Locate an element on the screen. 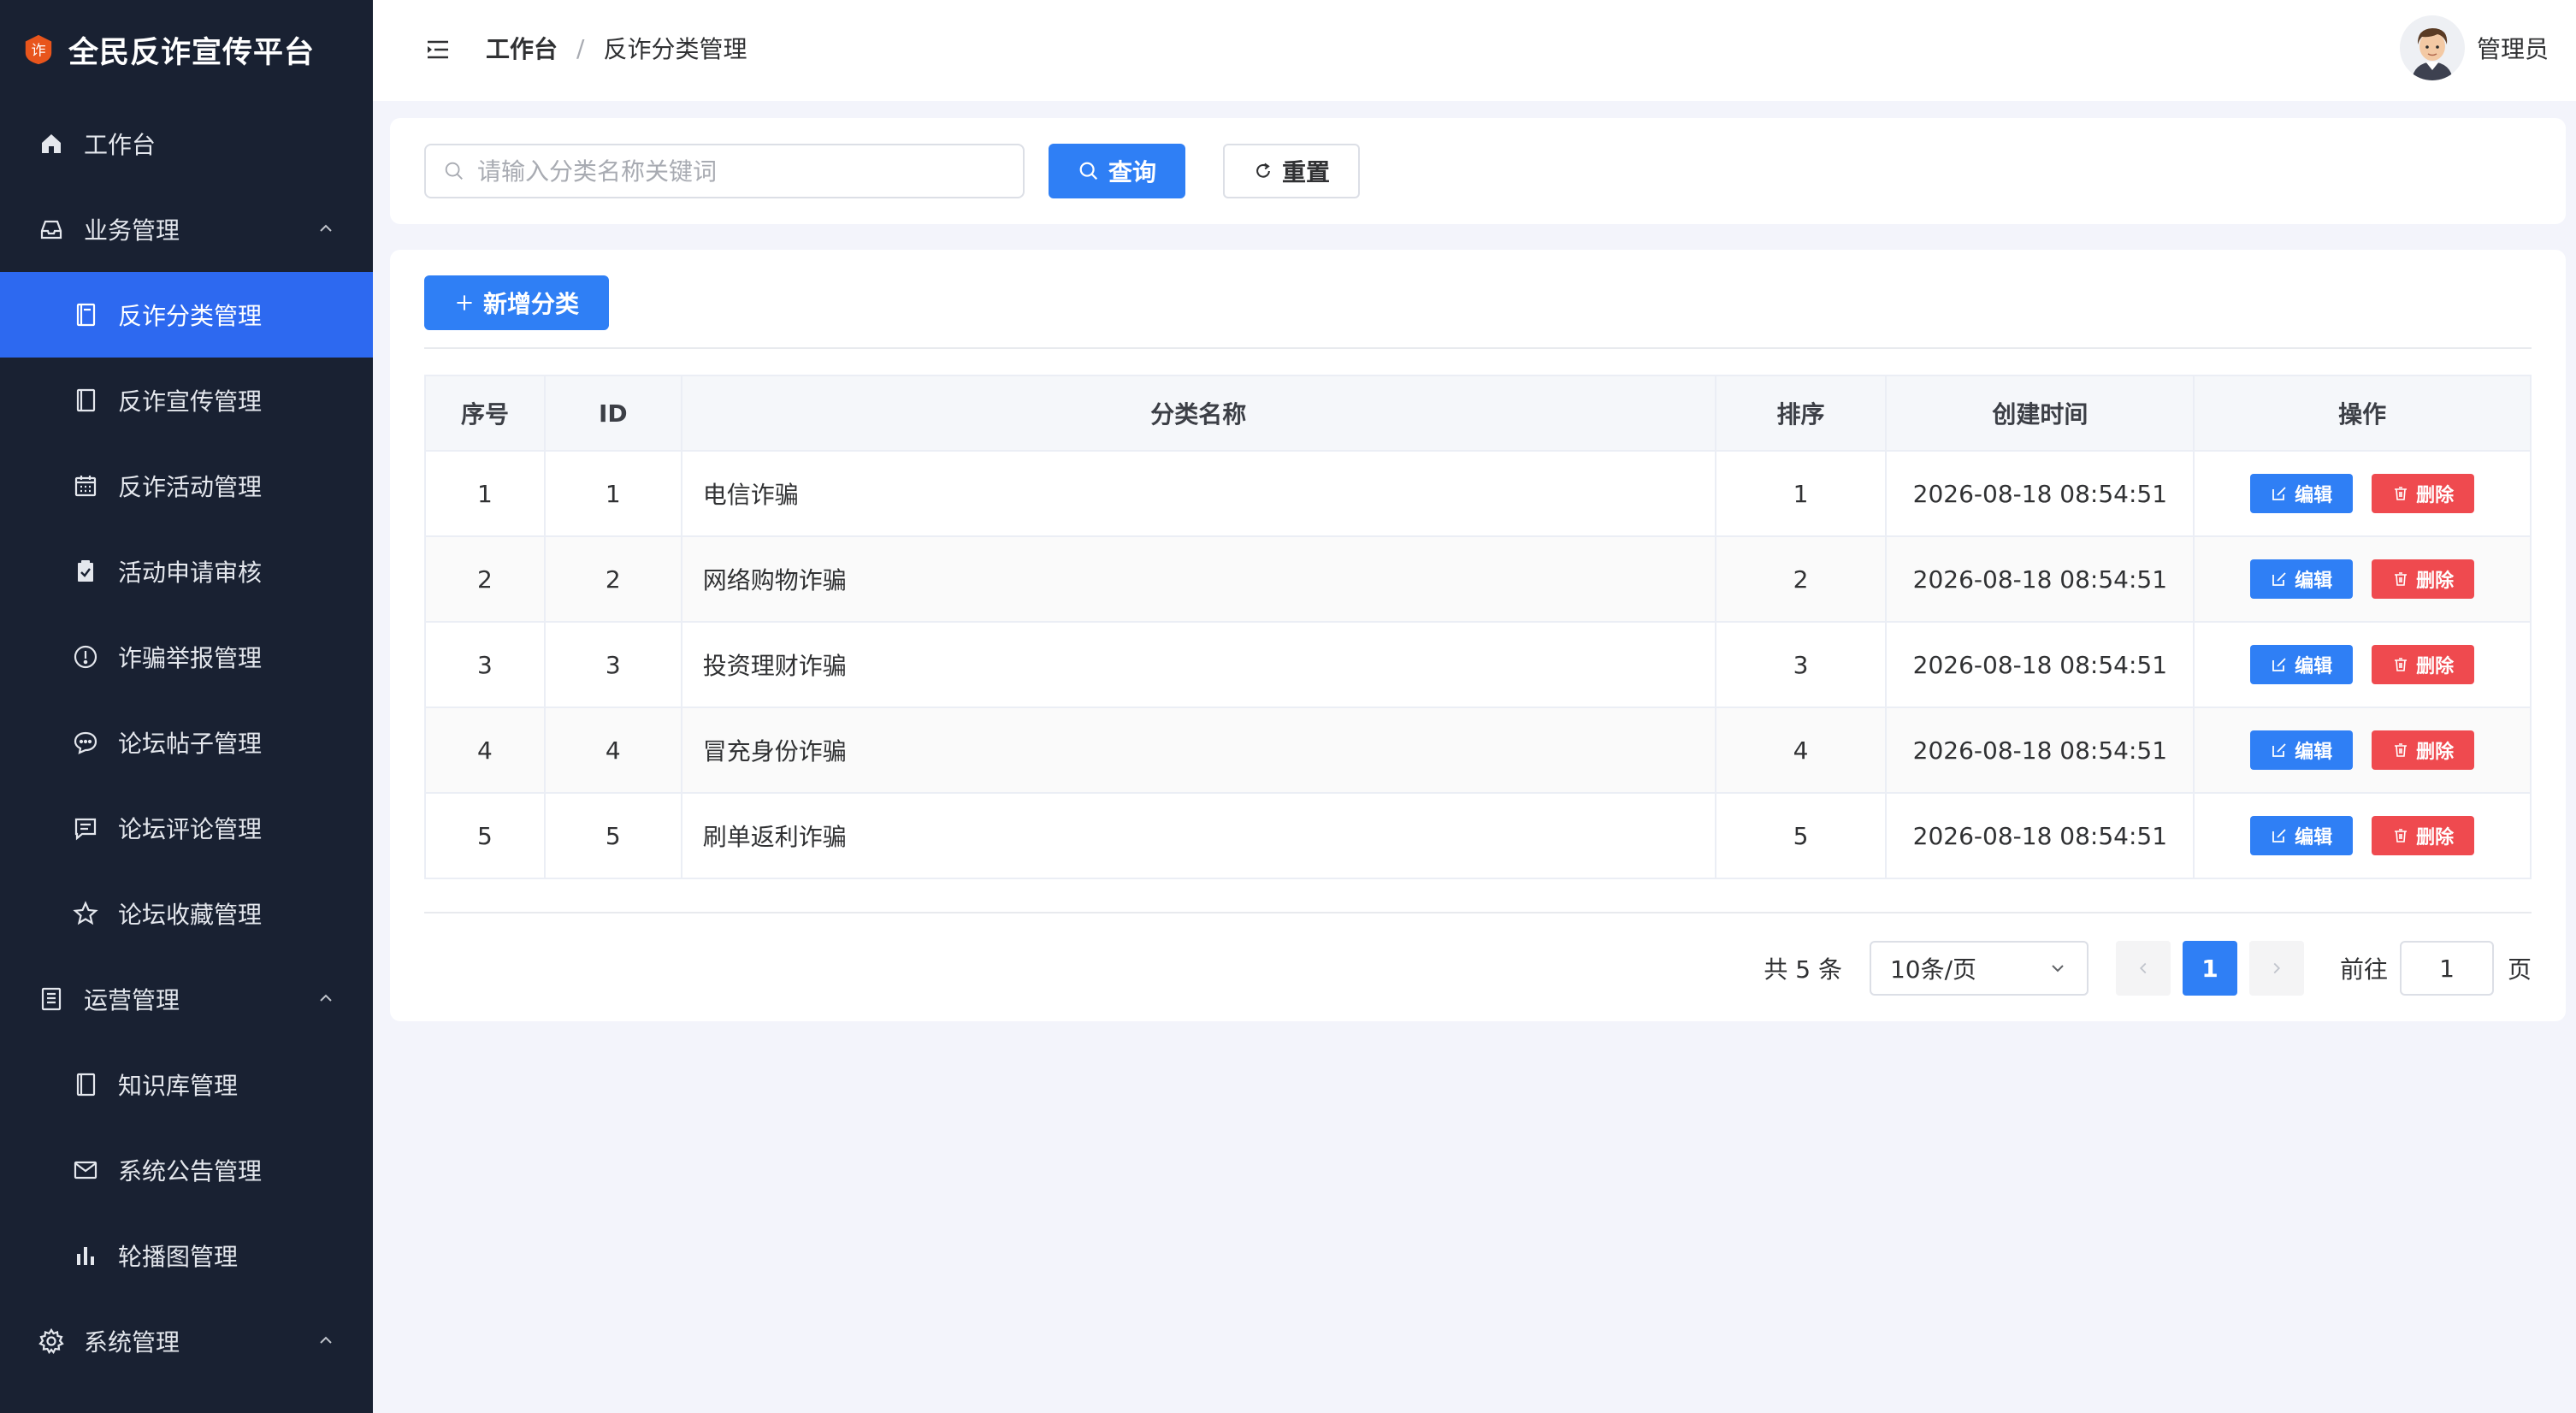  search-button: 查询 is located at coordinates (1117, 171).